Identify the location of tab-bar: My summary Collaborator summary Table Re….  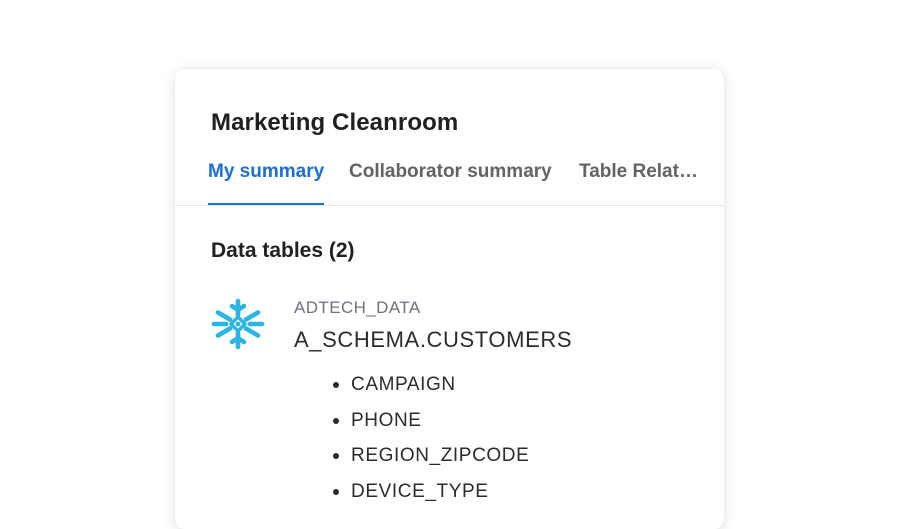
(449, 181).